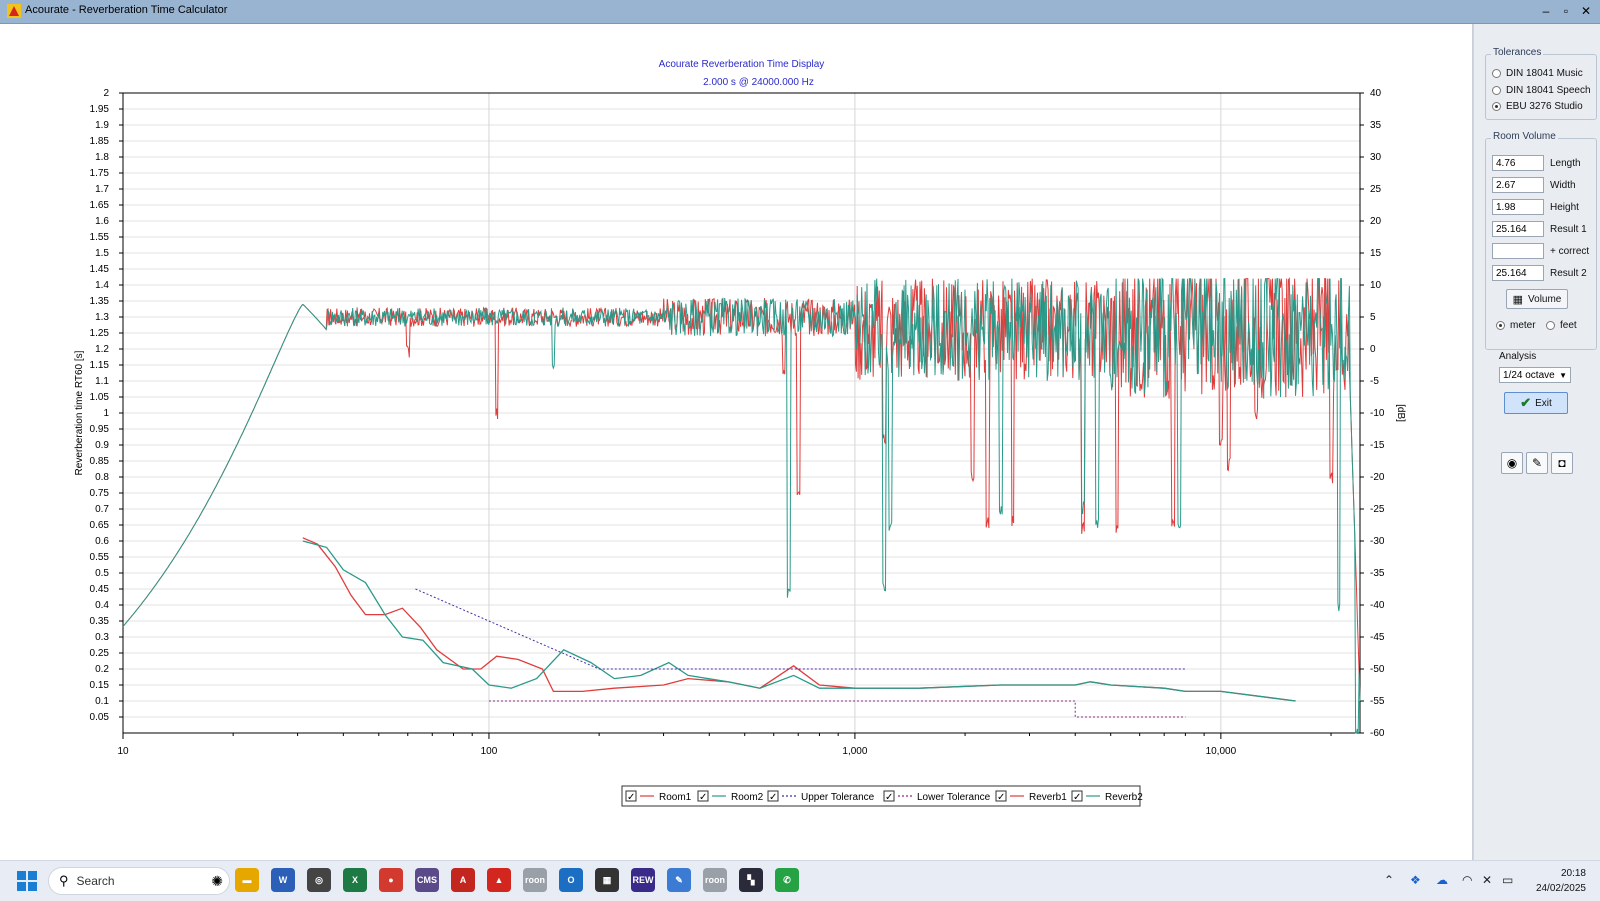 The height and width of the screenshot is (901, 1600). I want to click on unit-label: feet, so click(1568, 325).